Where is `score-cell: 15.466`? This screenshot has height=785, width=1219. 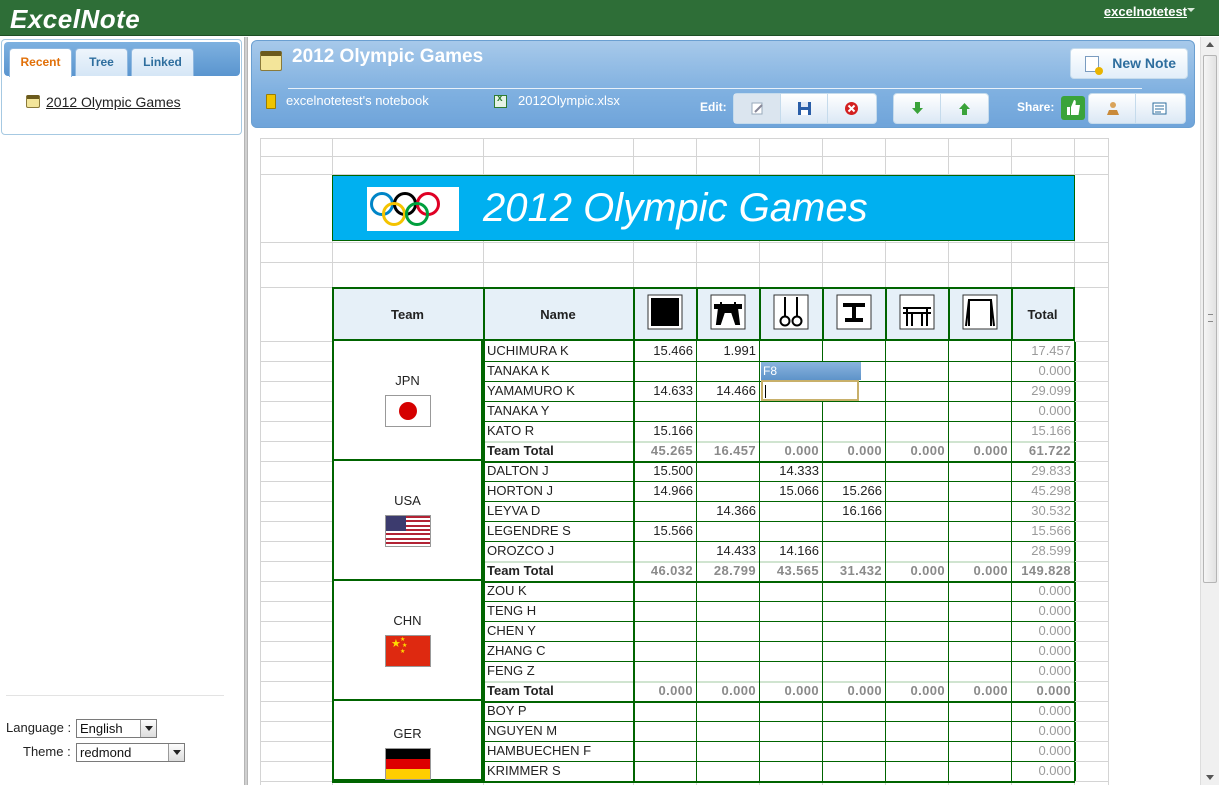 score-cell: 15.466 is located at coordinates (664, 350).